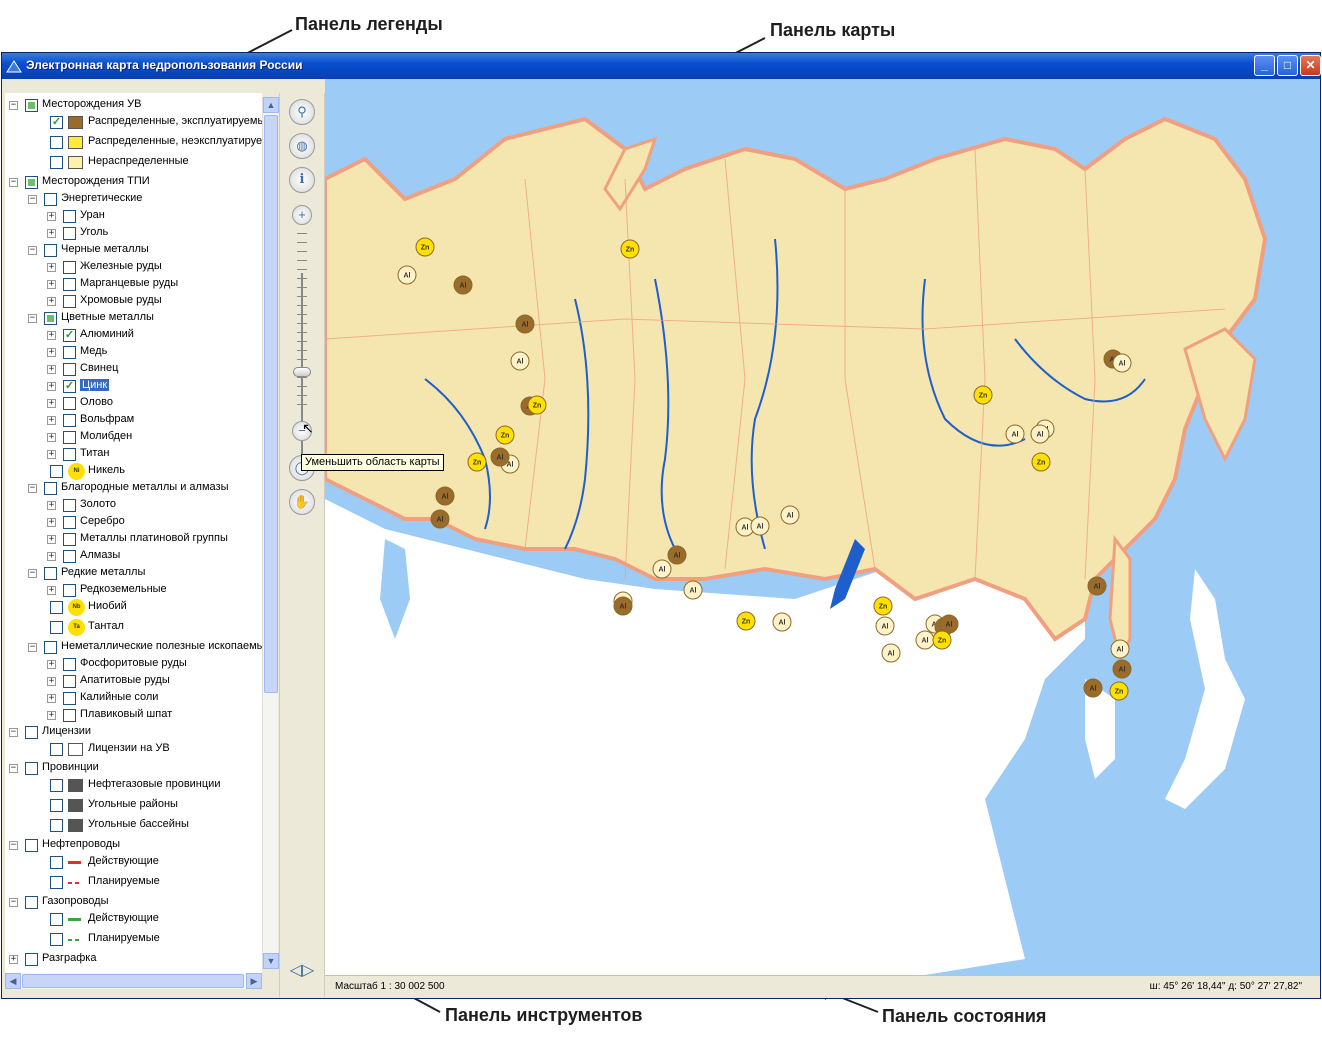 The width and height of the screenshot is (1322, 1050). Describe the element at coordinates (133, 698) in the screenshot. I see `legend-item: + Калийные соли` at that location.